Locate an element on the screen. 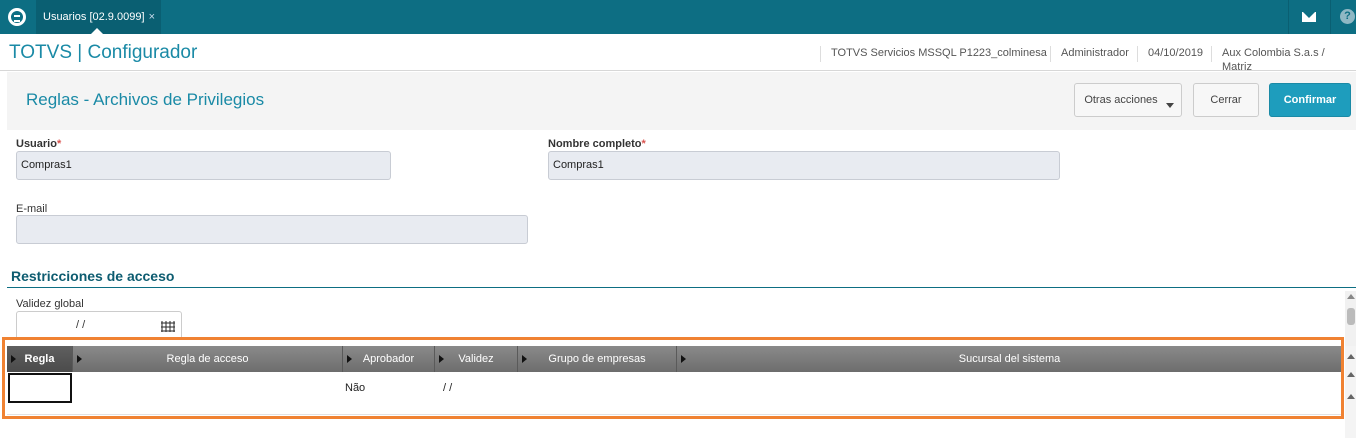 The height and width of the screenshot is (438, 1356). usuario-label: Usuario* is located at coordinates (39, 144).